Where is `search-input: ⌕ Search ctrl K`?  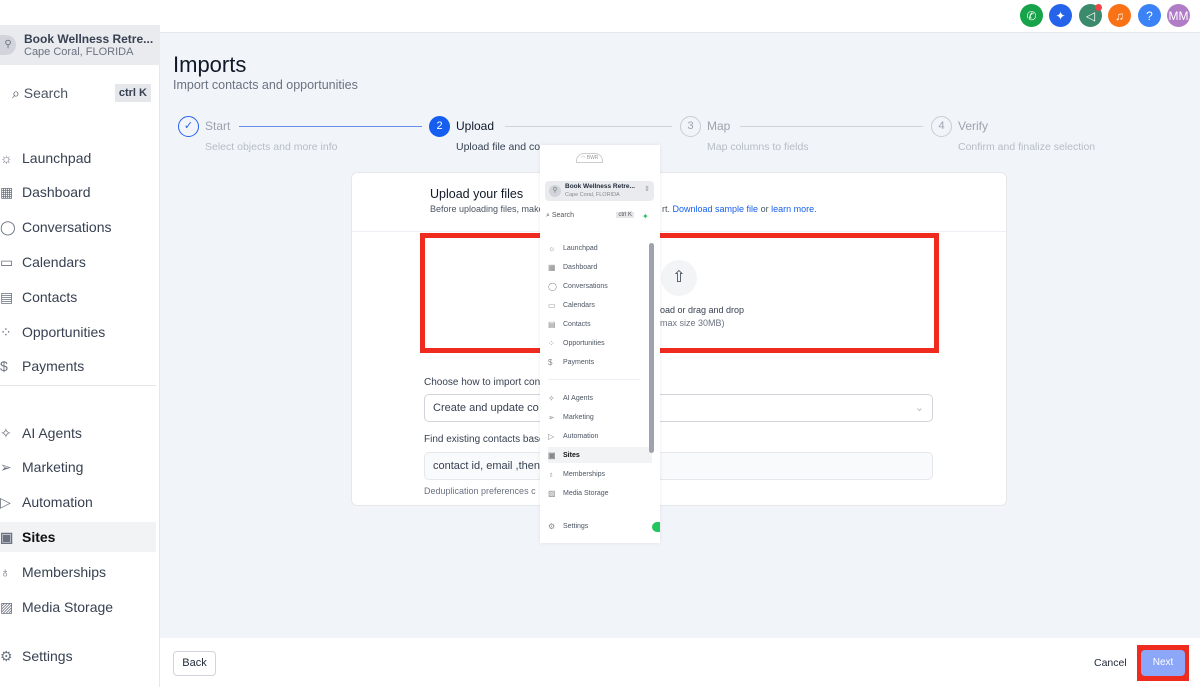 search-input: ⌕ Search ctrl K is located at coordinates (77, 93).